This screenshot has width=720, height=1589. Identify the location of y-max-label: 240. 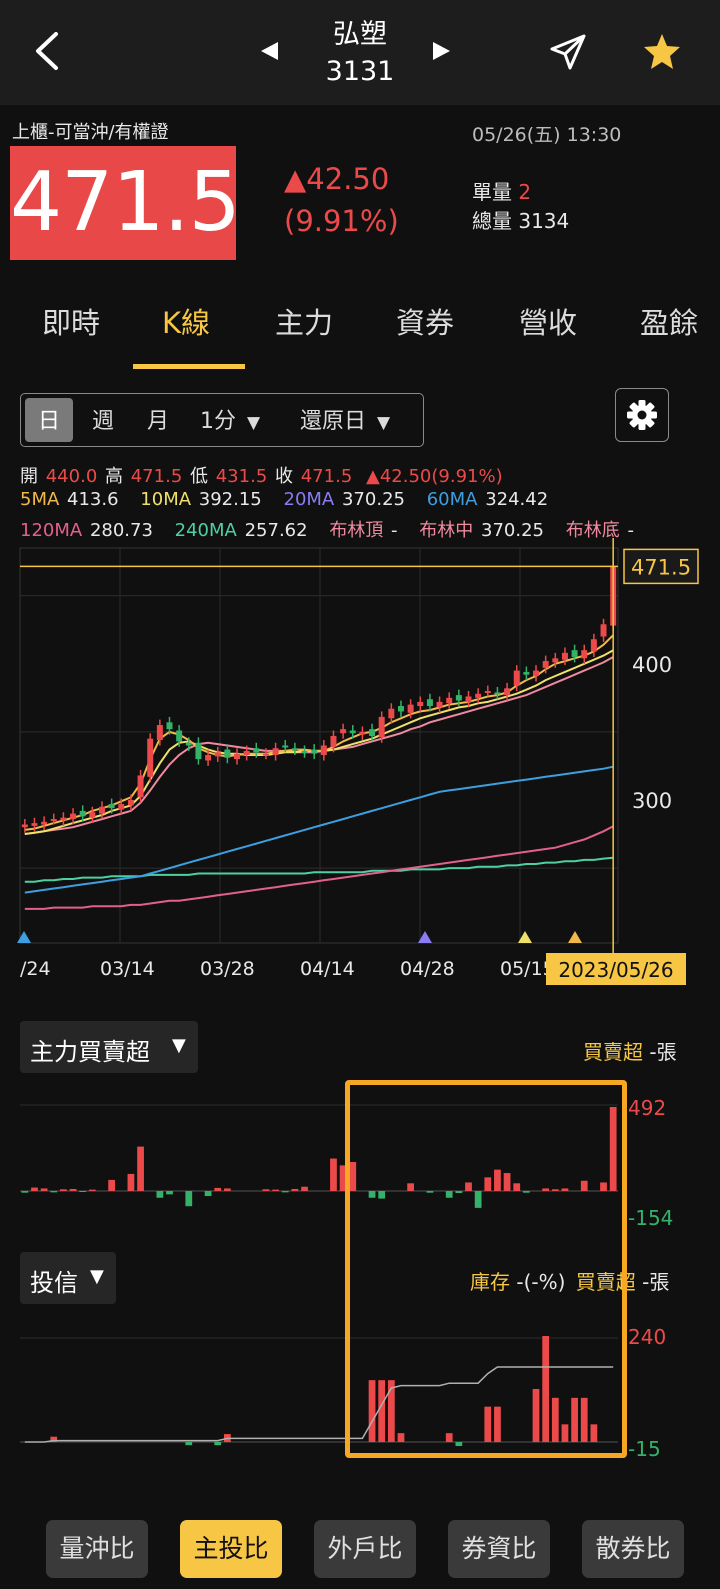
(647, 1337).